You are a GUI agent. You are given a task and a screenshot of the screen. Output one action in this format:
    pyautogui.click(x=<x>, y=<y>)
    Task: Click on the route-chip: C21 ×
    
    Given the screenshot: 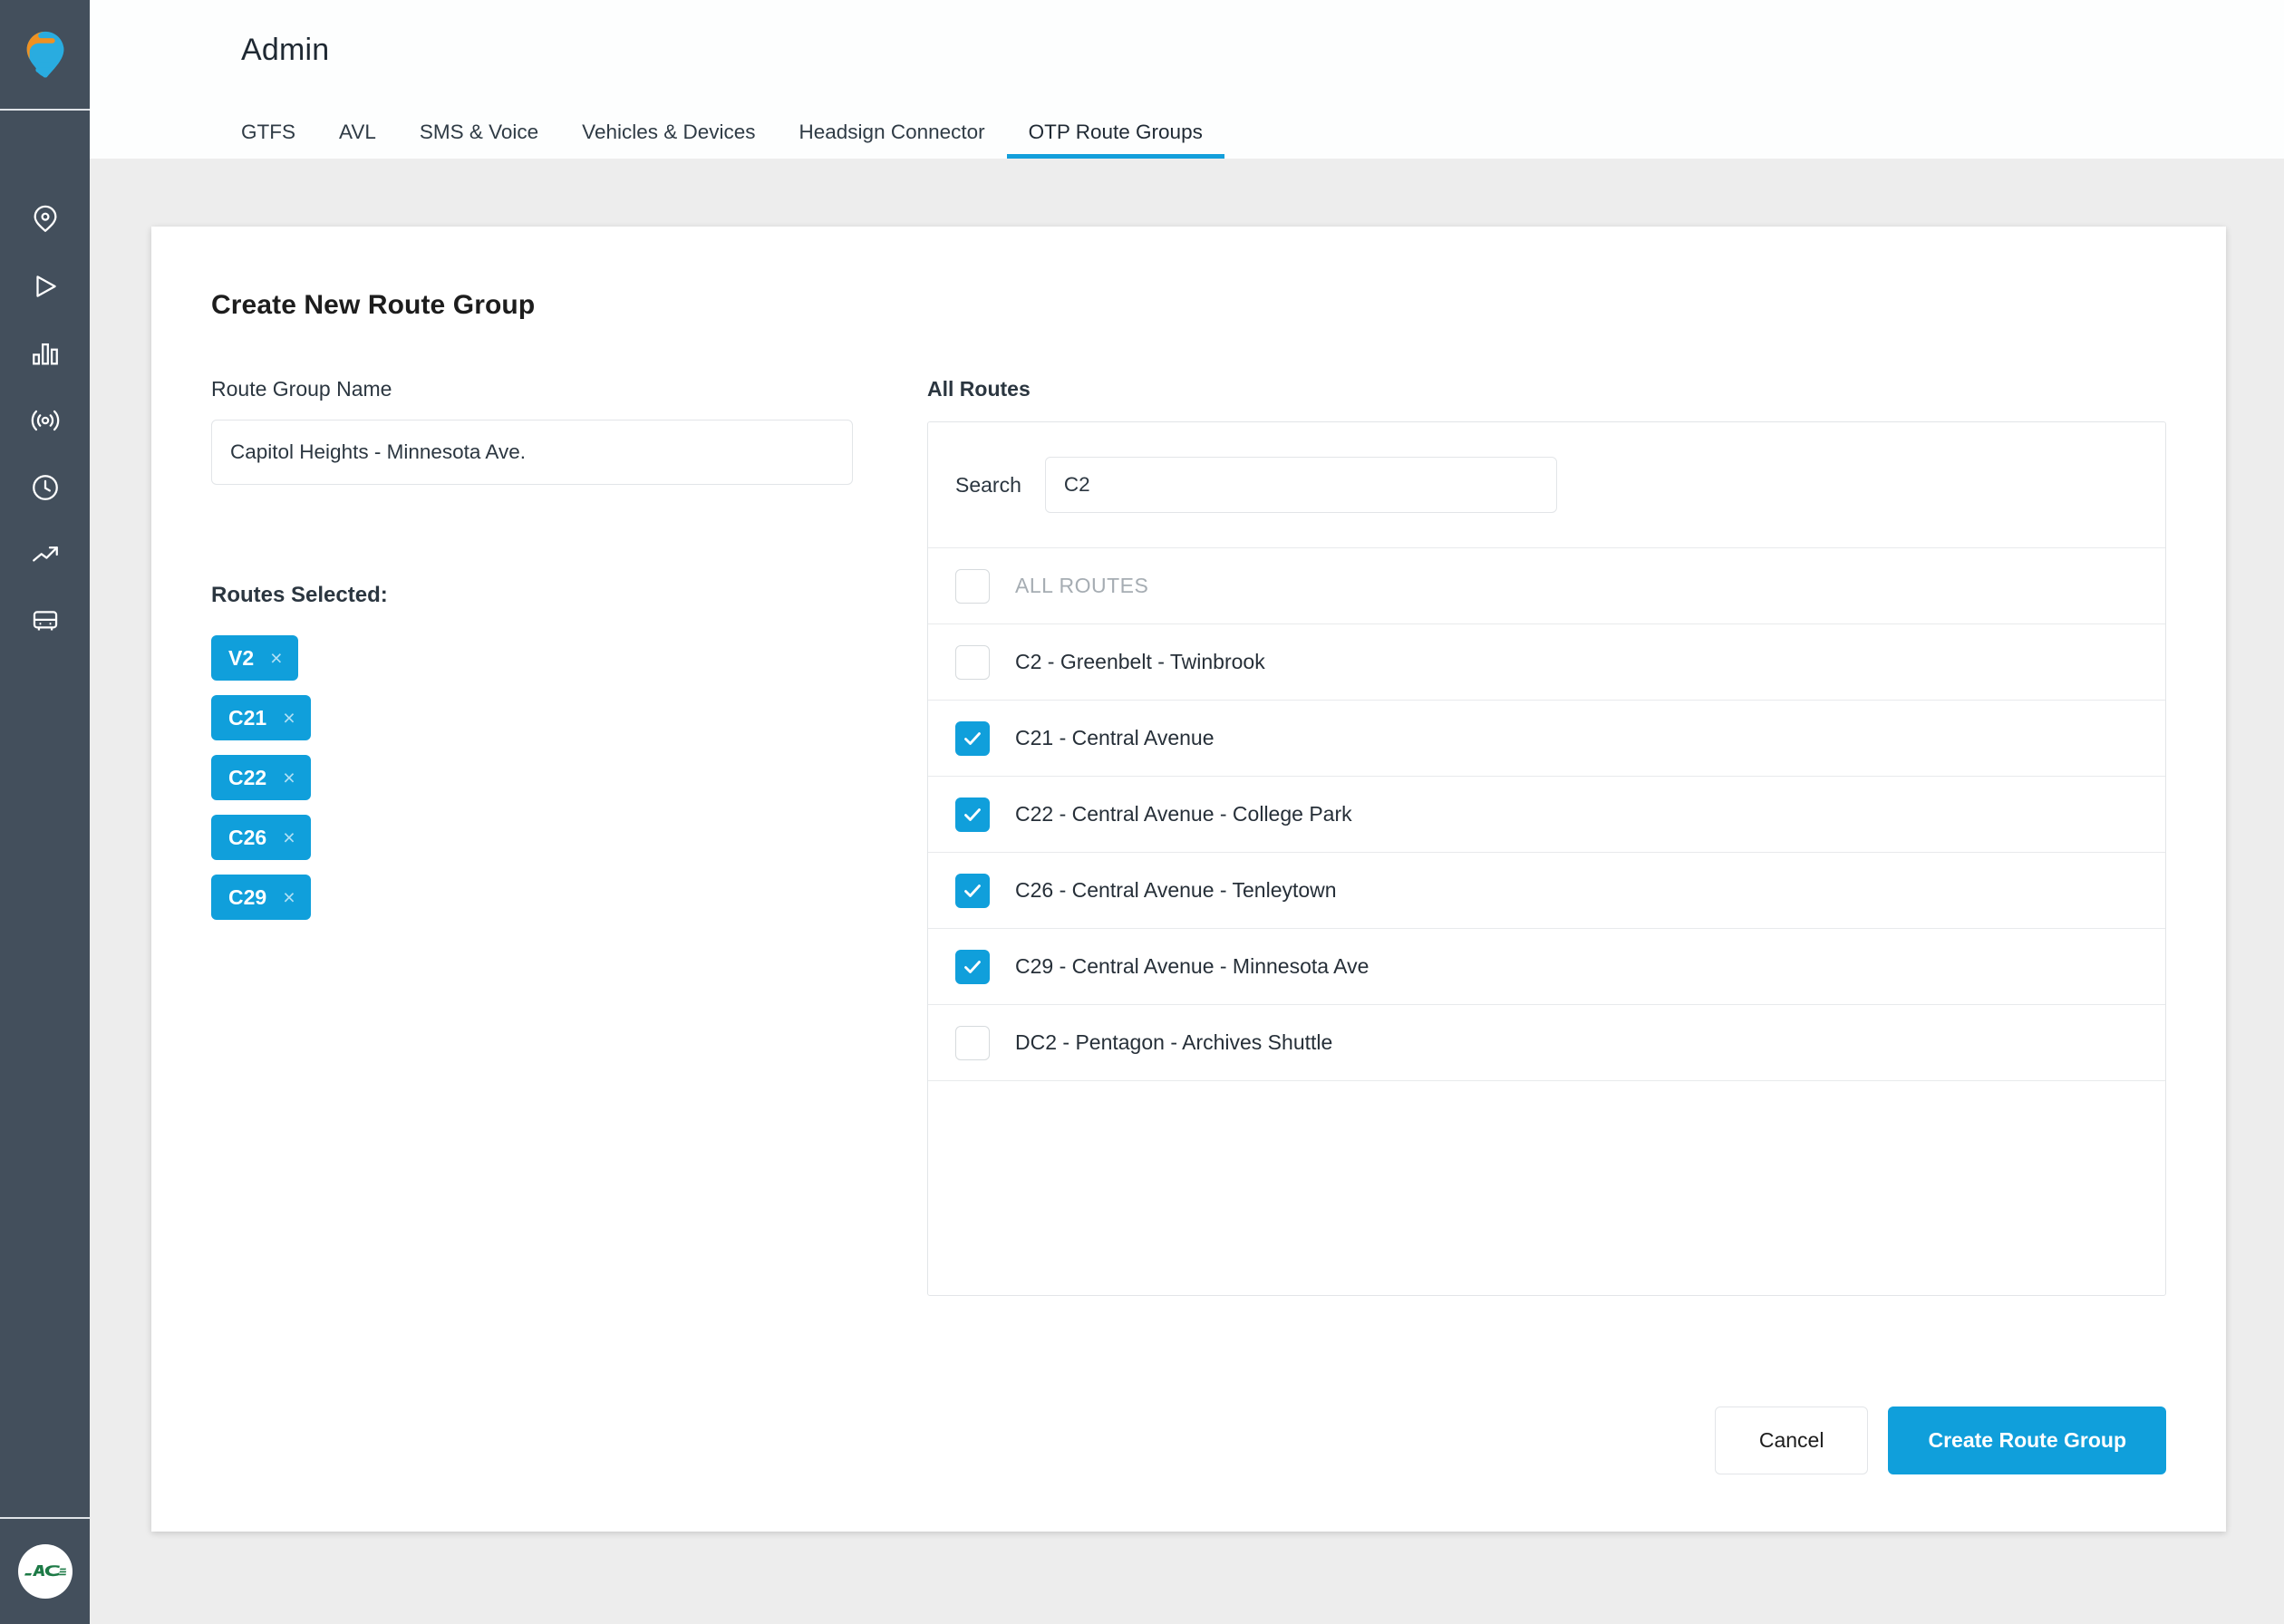 What is the action you would take?
    pyautogui.click(x=261, y=717)
    